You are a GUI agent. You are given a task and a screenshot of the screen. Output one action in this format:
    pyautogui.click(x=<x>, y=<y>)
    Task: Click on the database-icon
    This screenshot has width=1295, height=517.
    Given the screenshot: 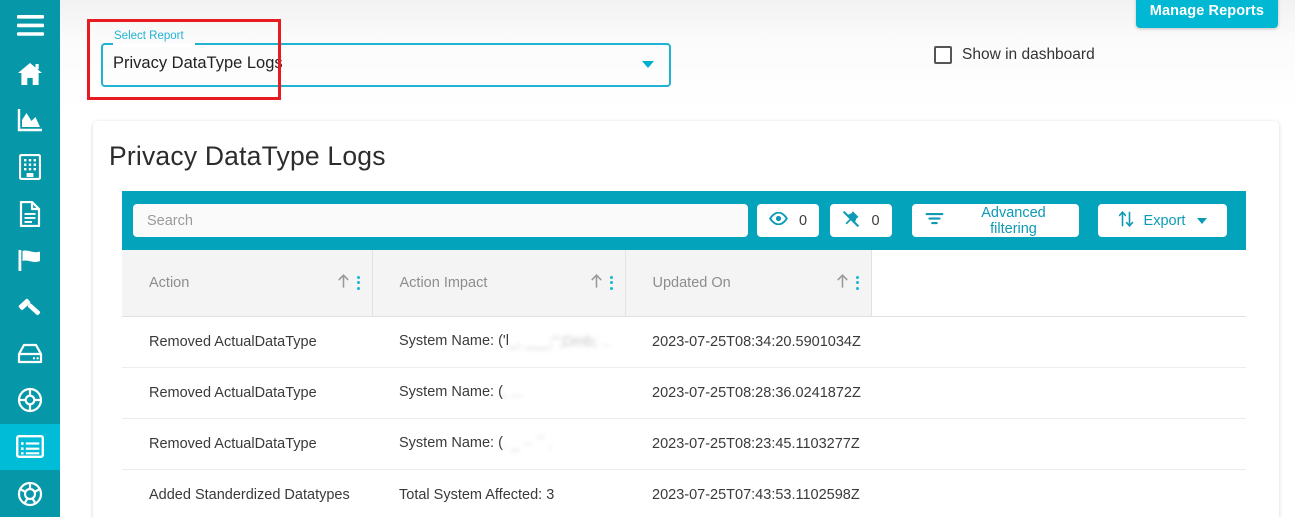 What is the action you would take?
    pyautogui.click(x=30, y=354)
    